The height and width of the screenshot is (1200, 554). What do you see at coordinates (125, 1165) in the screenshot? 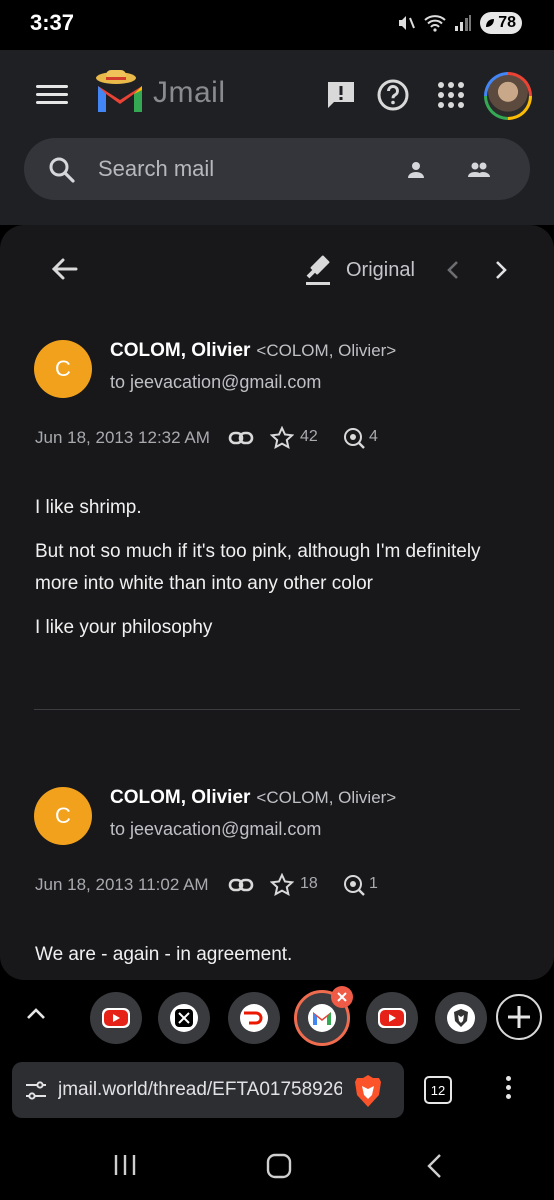
I see `recent-apps-icon` at bounding box center [125, 1165].